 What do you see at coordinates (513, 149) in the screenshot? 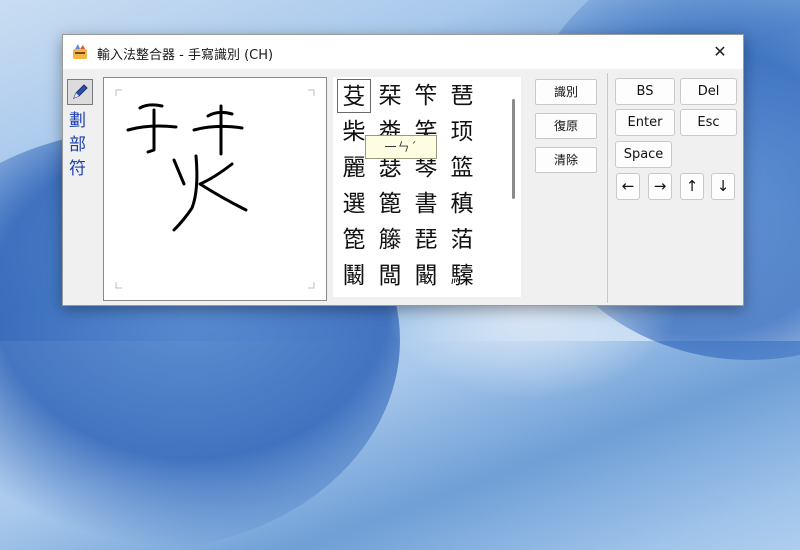
I see `candidate-scrollbar` at bounding box center [513, 149].